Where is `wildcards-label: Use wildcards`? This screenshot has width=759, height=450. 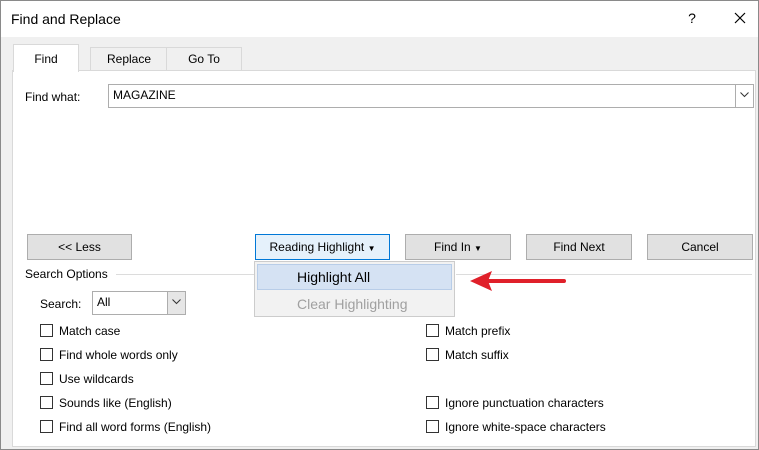
wildcards-label: Use wildcards is located at coordinates (96, 379).